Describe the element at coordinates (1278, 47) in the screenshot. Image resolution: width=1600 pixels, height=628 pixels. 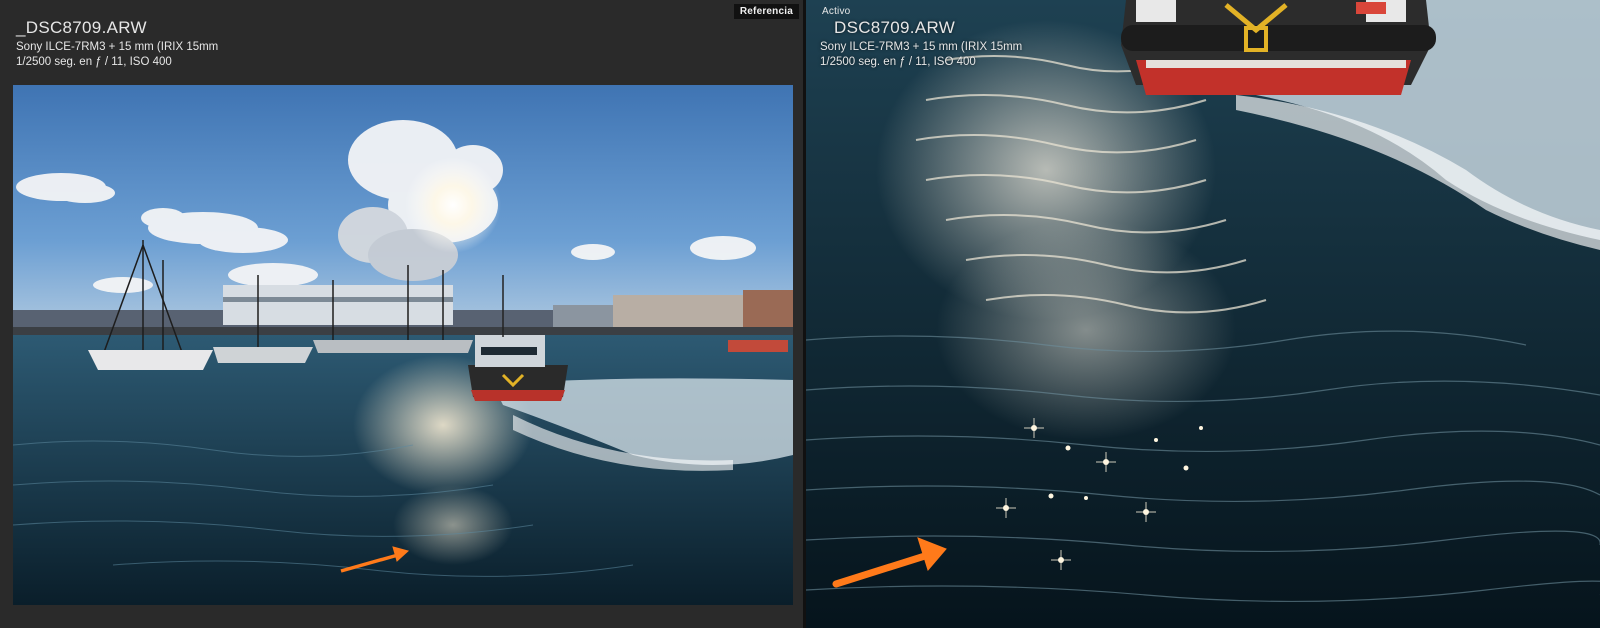
I see `pilot-boat` at that location.